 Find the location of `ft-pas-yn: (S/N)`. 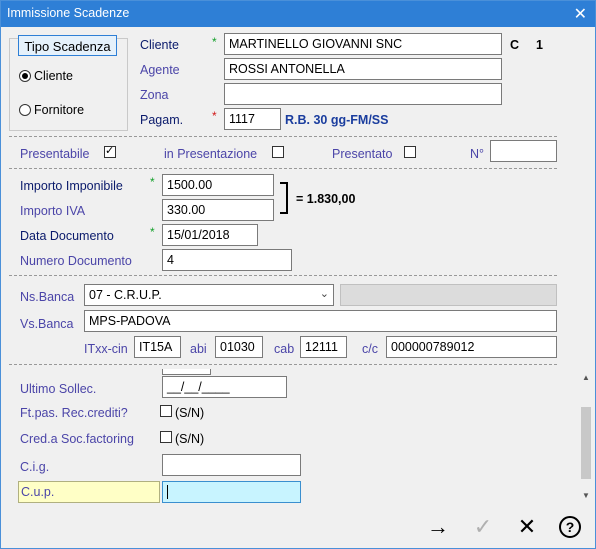

ft-pas-yn: (S/N) is located at coordinates (190, 413).